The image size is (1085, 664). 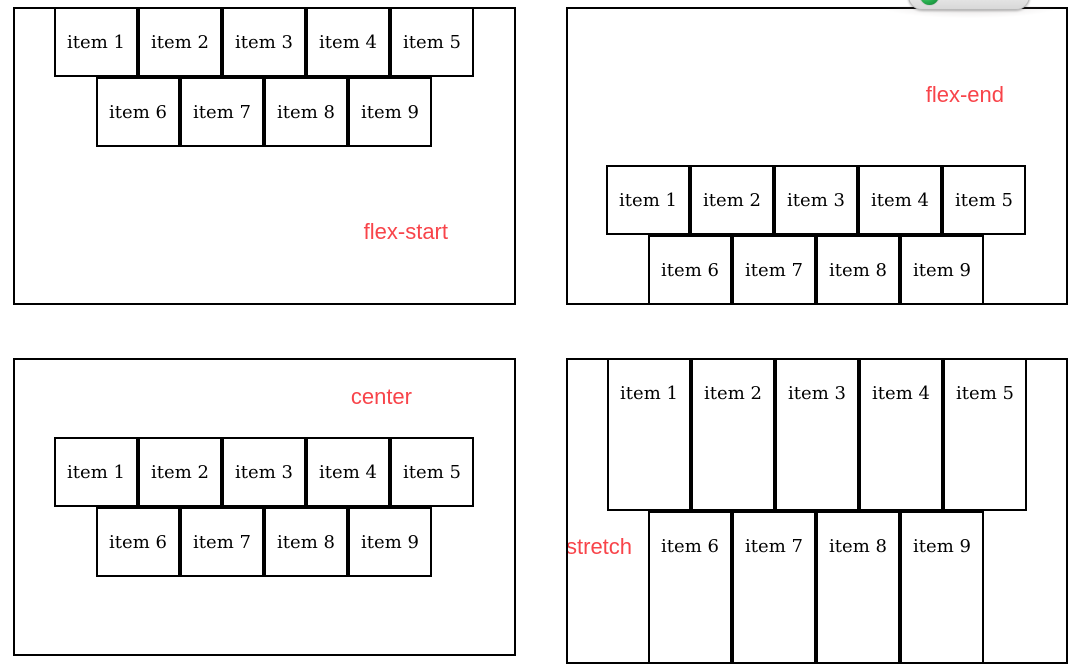 What do you see at coordinates (405, 231) in the screenshot?
I see `panel-label-flex-start: flex-start` at bounding box center [405, 231].